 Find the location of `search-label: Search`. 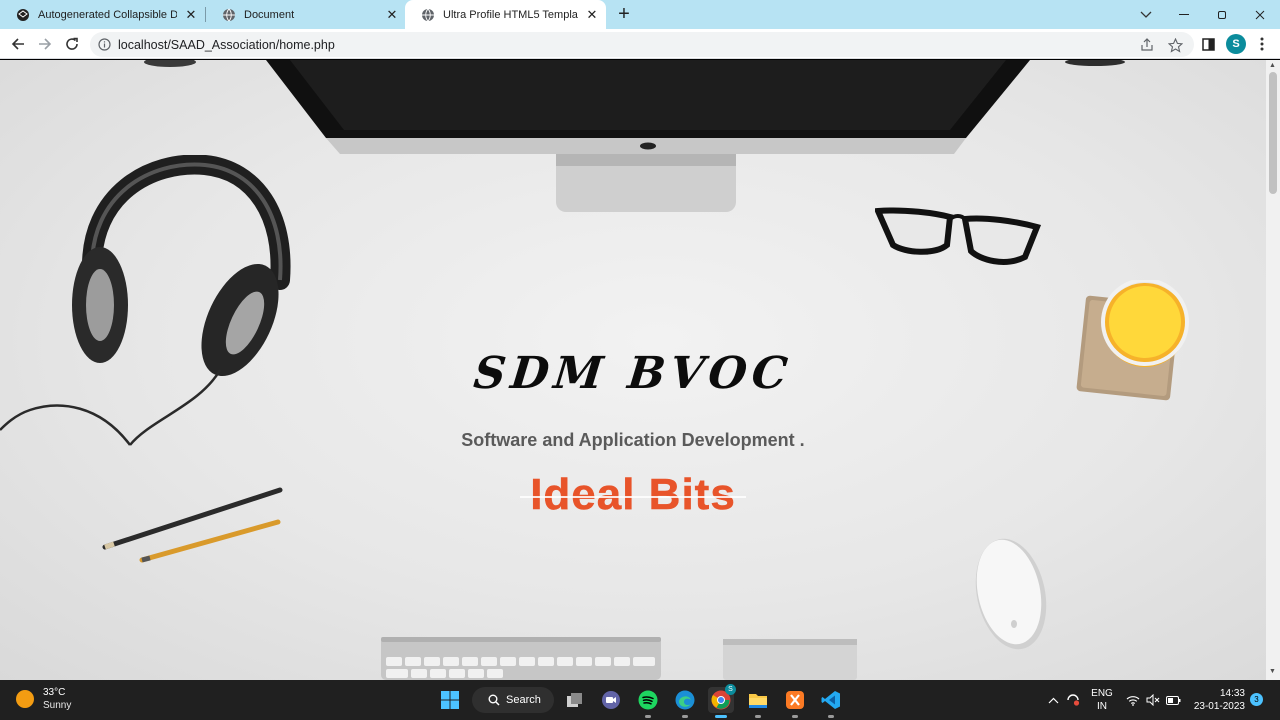

search-label: Search is located at coordinates (523, 700).